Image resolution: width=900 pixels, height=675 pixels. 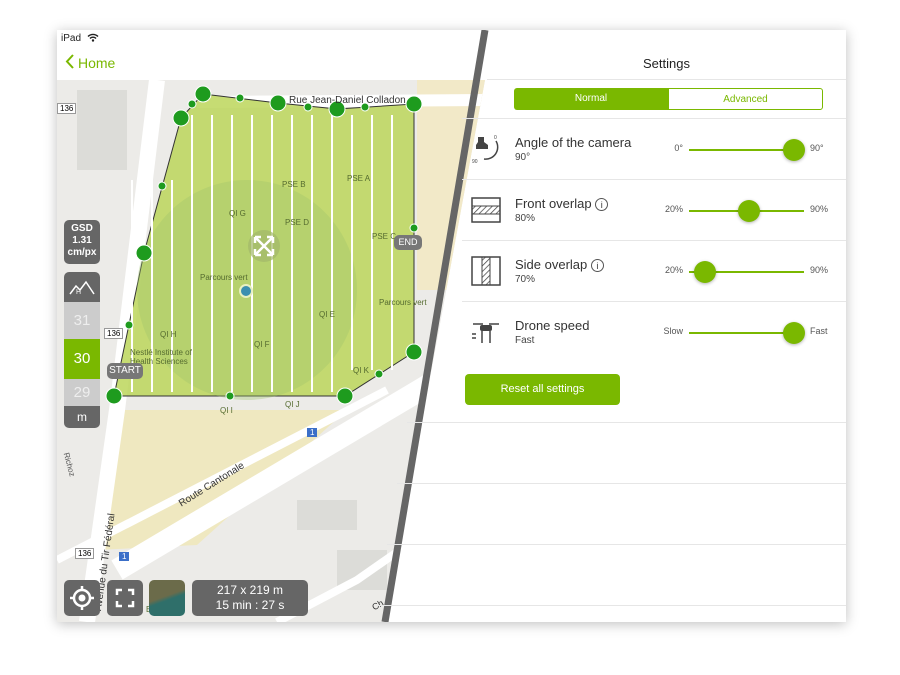 What do you see at coordinates (654, 148) in the screenshot?
I see `setting-row: 0 90 Angle of the camera 90° 0° 90°` at bounding box center [654, 148].